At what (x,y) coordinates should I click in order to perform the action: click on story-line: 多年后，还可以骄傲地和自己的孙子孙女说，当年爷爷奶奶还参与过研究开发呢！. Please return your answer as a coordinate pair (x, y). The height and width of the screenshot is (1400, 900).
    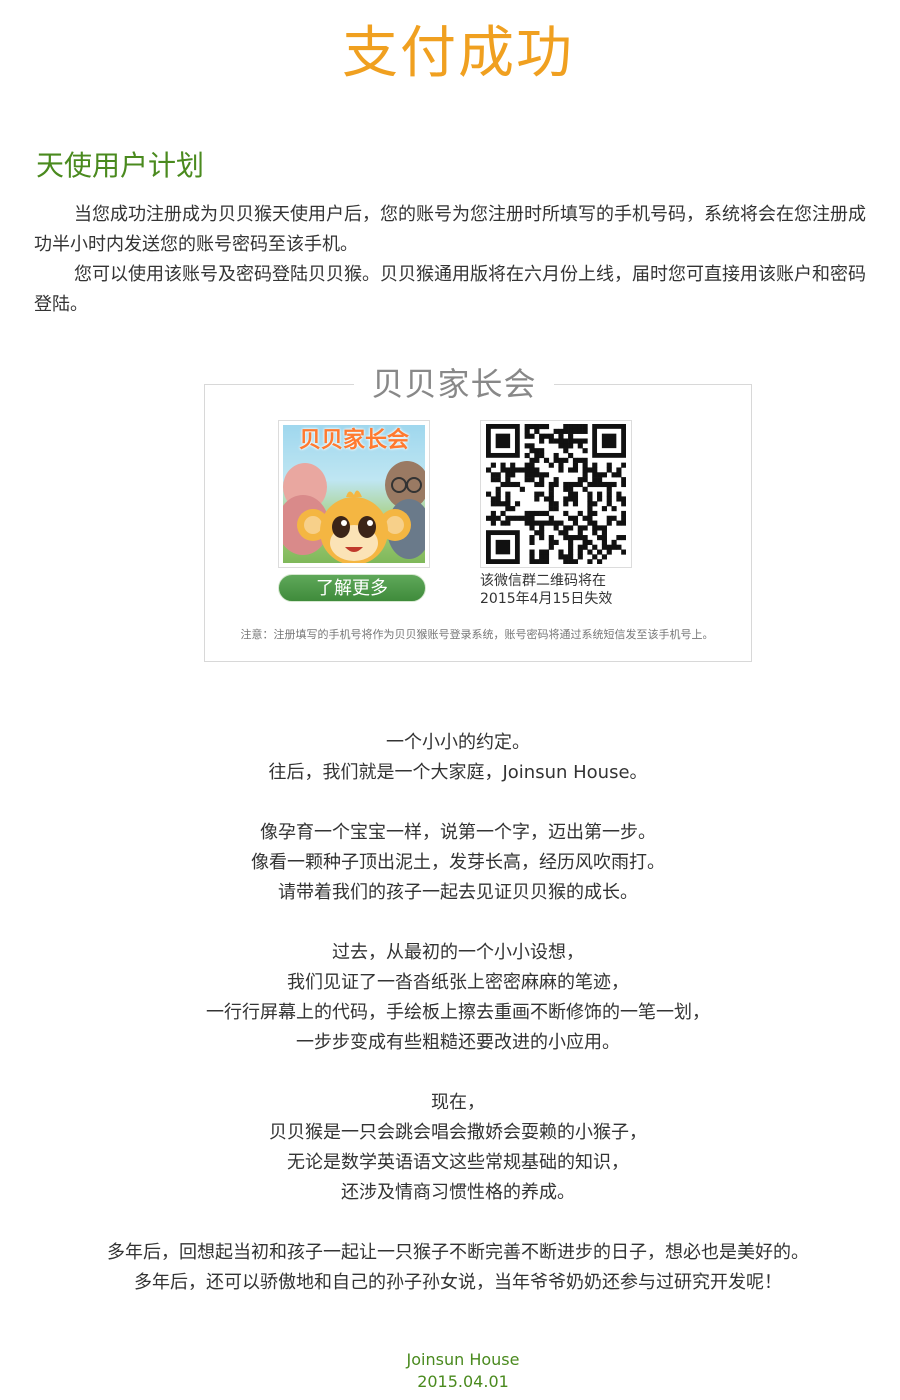
    Looking at the image, I should click on (458, 1282).